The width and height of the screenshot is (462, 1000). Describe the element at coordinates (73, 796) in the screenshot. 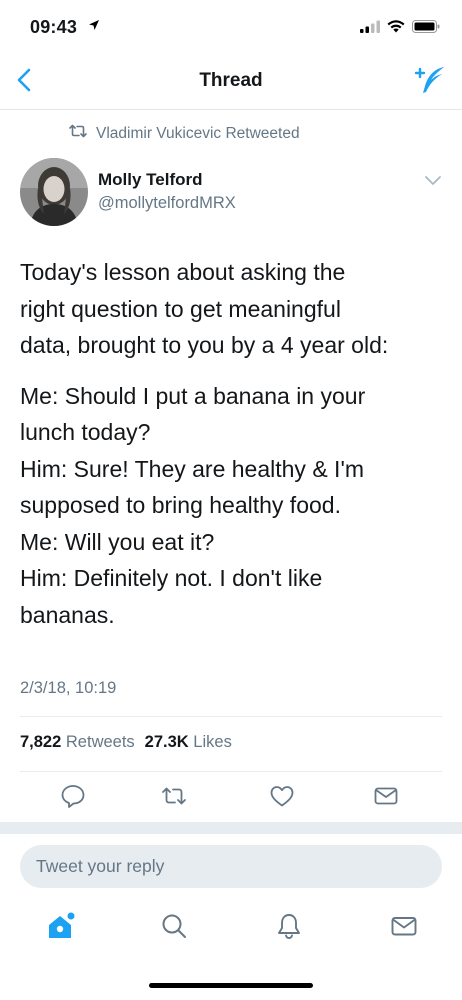

I see `reply-icon` at that location.